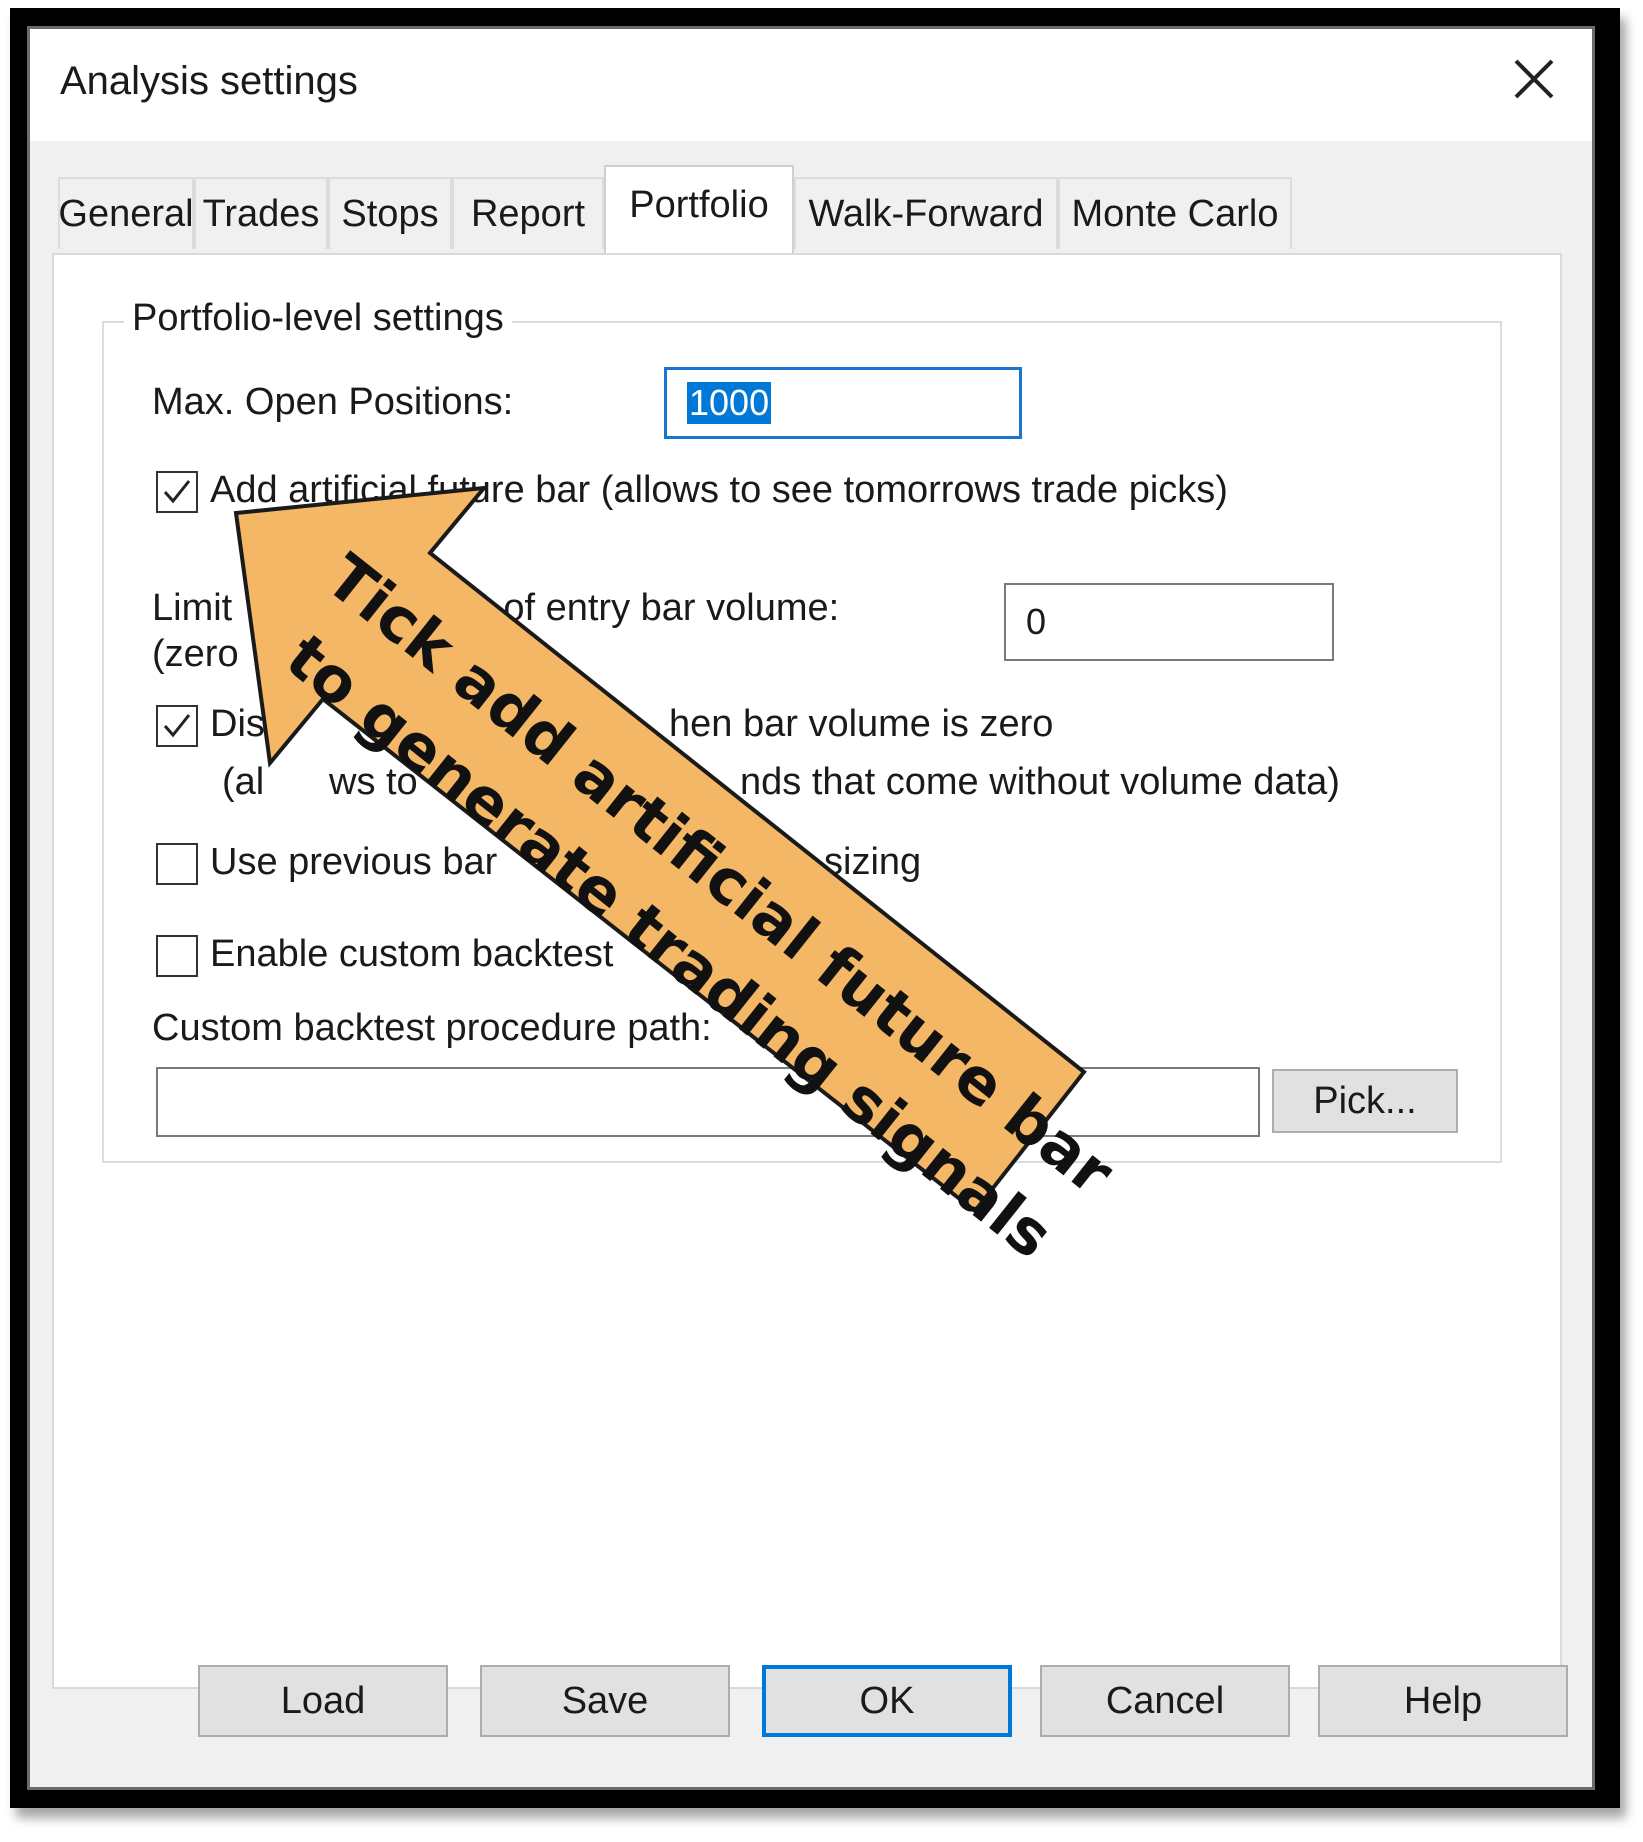 Image resolution: width=1643 pixels, height=1842 pixels. I want to click on limit-label-start: Limit, so click(192, 608).